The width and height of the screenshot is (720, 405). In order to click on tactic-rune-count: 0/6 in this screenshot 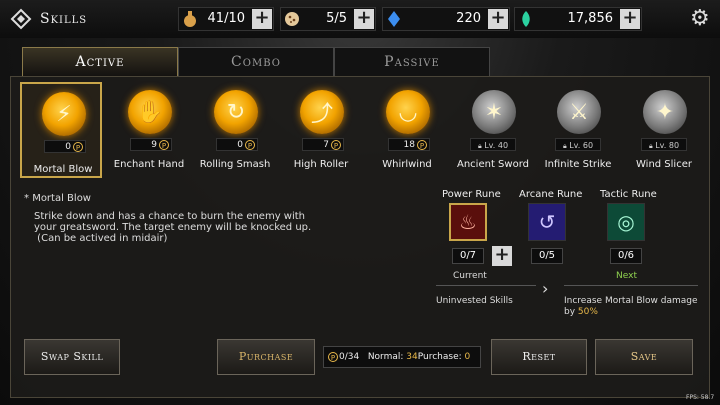, I will do `click(626, 256)`.